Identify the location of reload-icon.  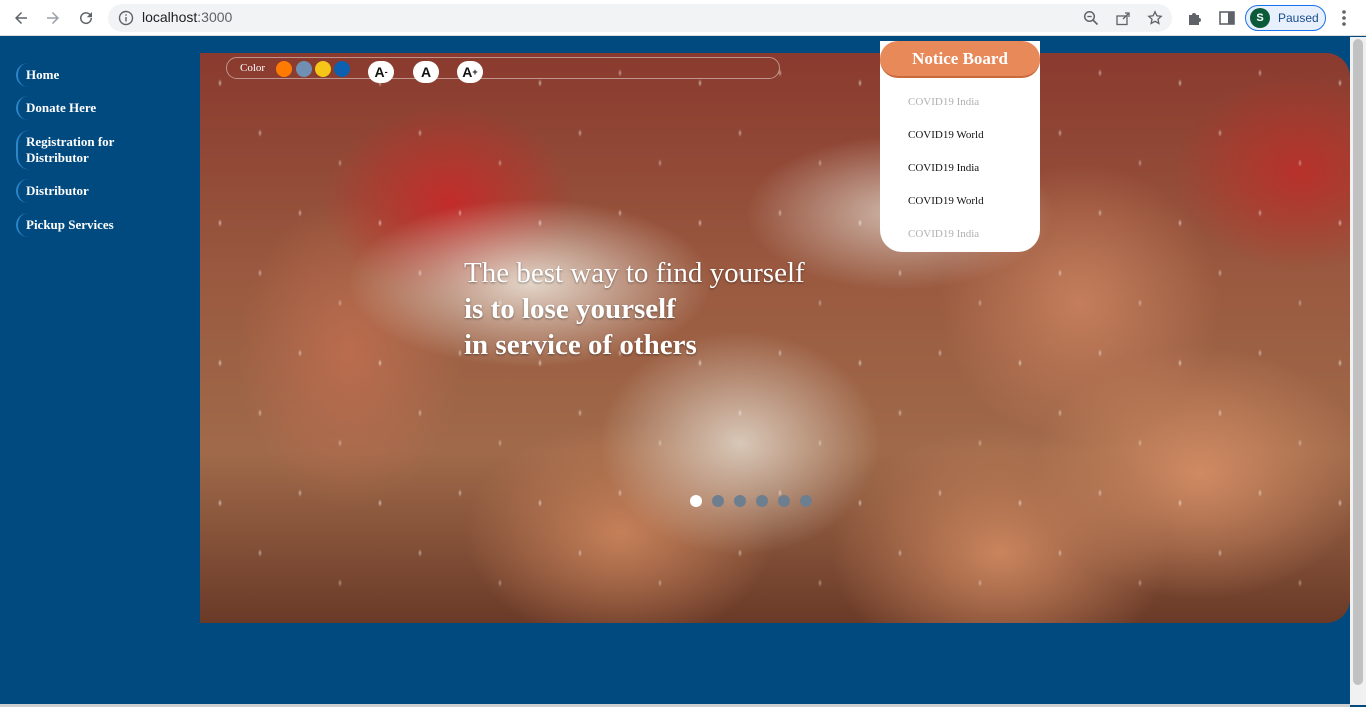
(86, 18).